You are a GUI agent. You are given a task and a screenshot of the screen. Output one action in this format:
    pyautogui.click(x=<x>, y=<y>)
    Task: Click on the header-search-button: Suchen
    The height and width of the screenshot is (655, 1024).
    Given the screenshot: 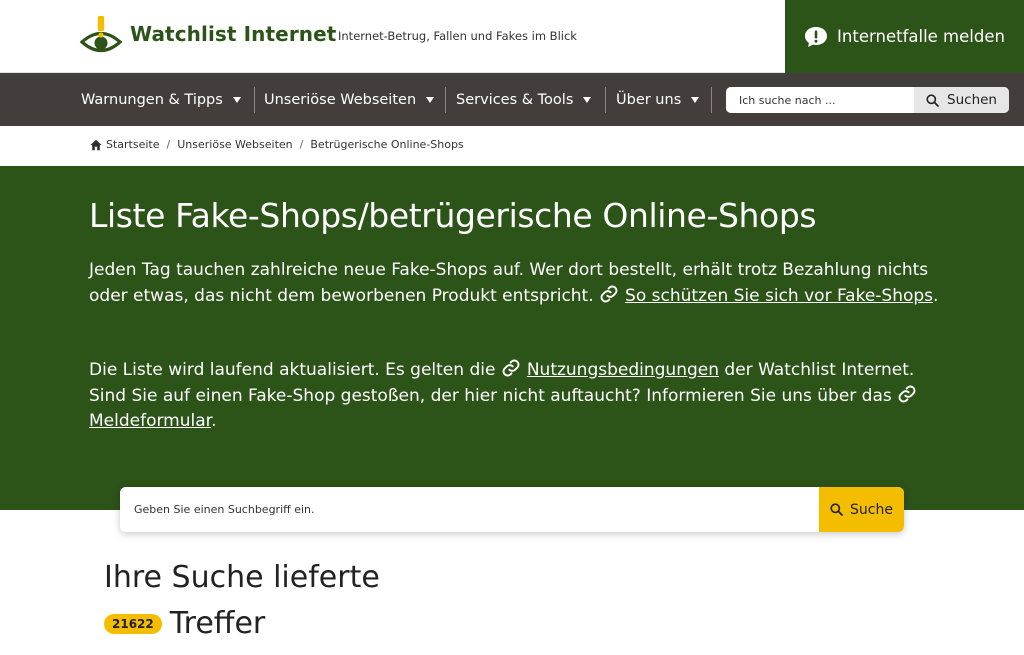 What is the action you would take?
    pyautogui.click(x=961, y=100)
    